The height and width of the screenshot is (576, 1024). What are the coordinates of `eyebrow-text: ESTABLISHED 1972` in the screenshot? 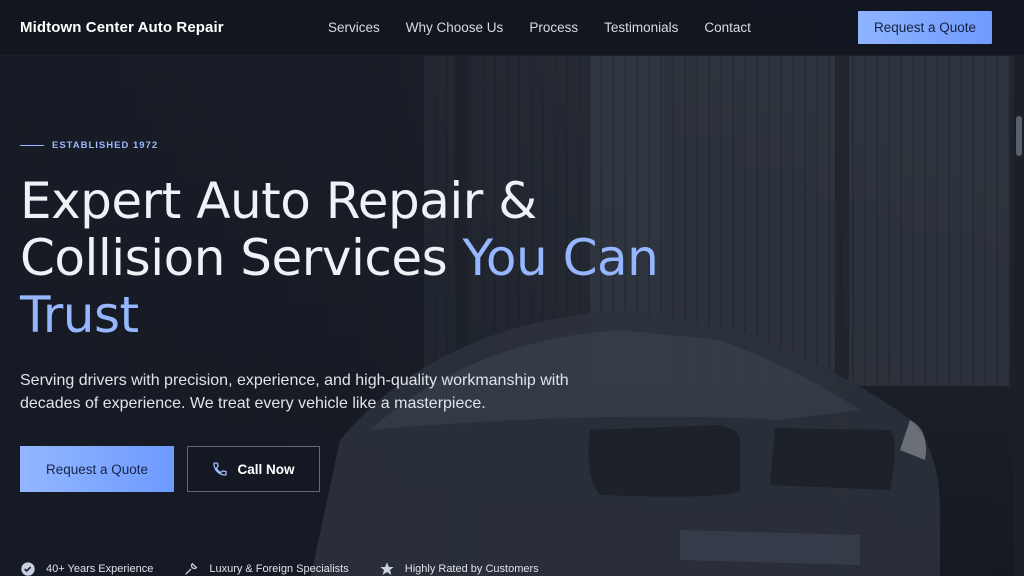 It's located at (105, 145).